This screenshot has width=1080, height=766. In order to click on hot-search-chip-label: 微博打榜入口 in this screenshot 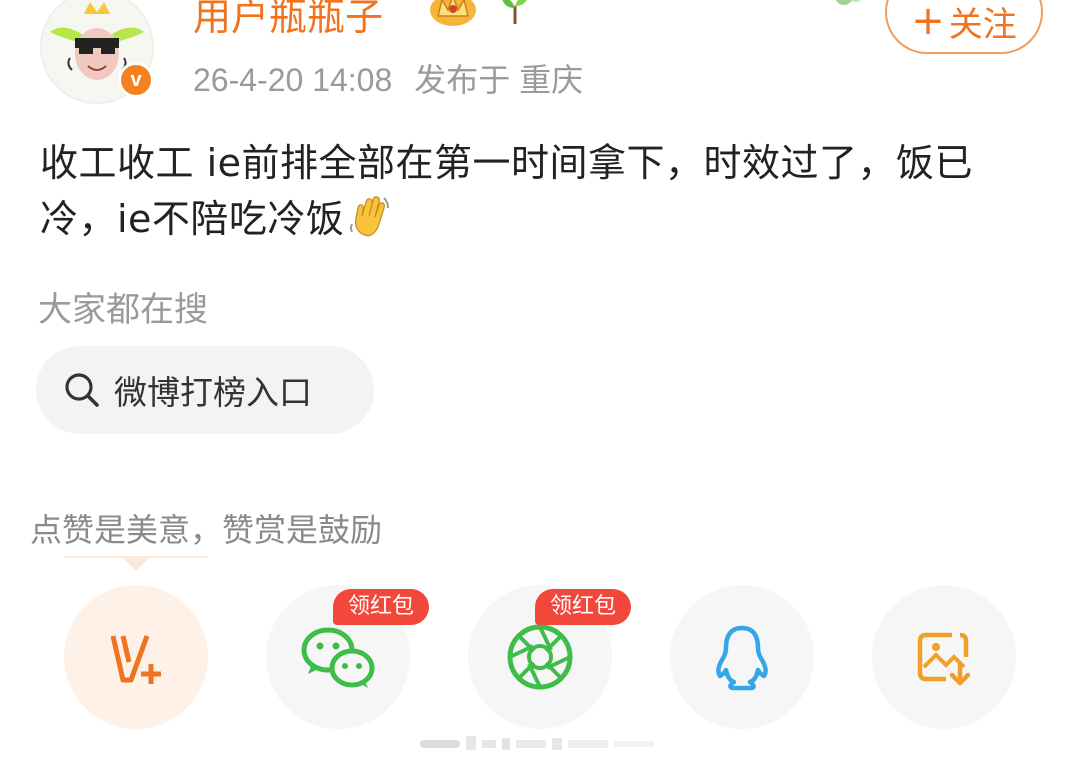, I will do `click(213, 392)`.